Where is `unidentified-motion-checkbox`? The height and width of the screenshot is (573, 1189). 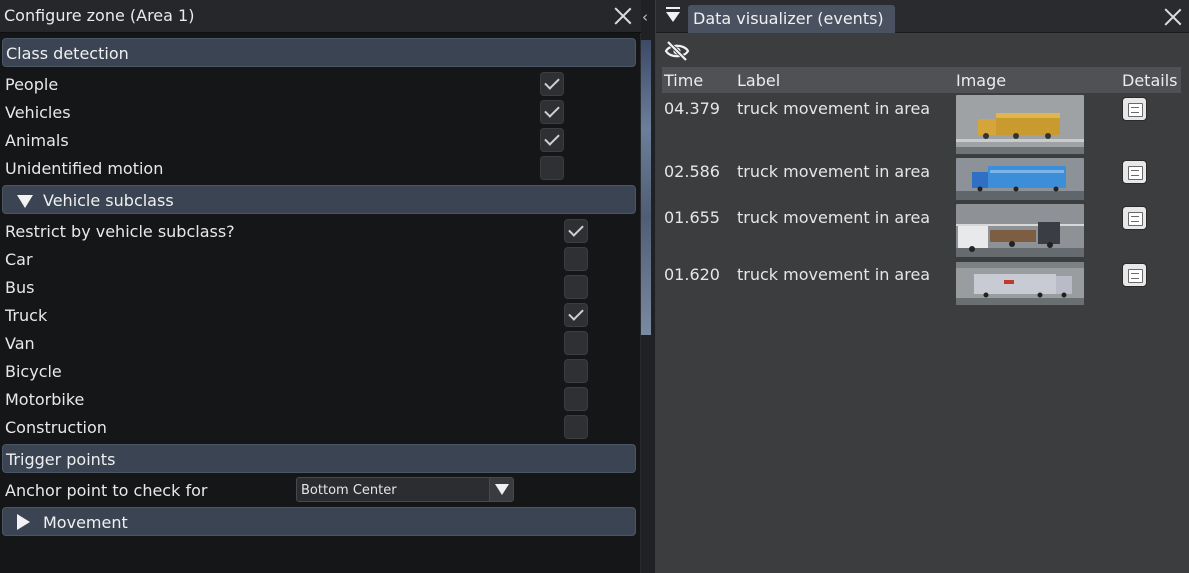 unidentified-motion-checkbox is located at coordinates (552, 168).